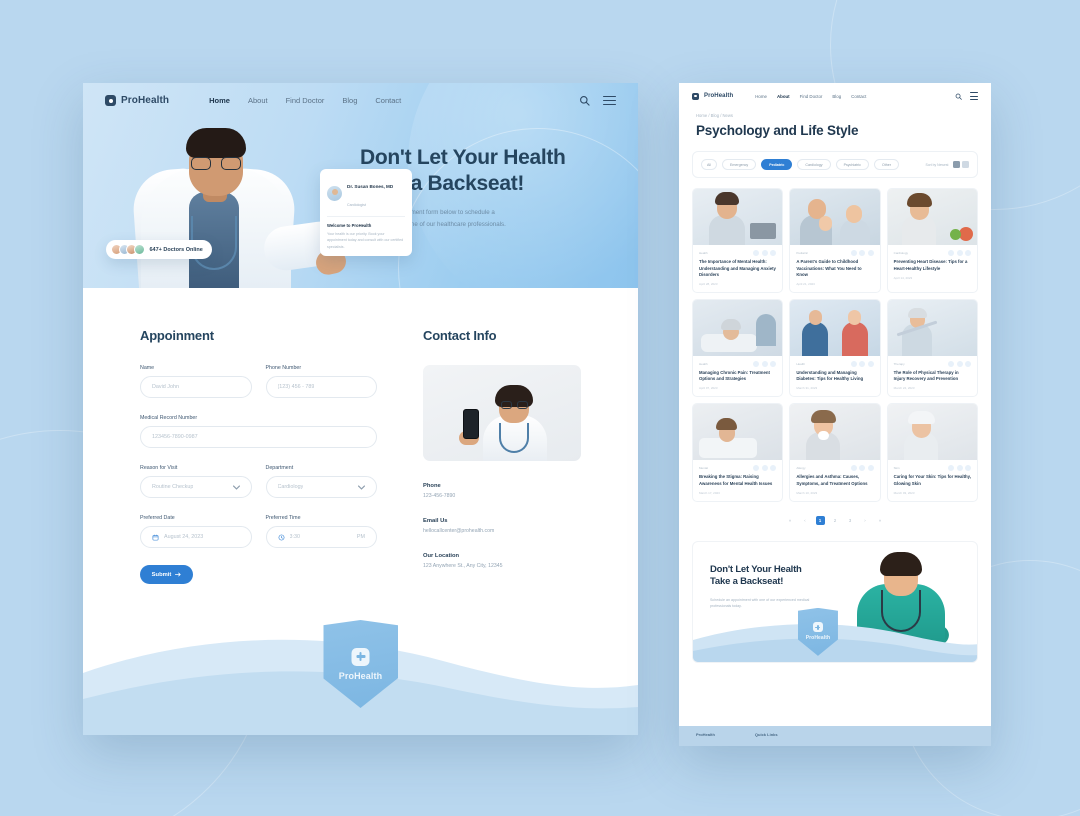 This screenshot has height=816, width=1080. Describe the element at coordinates (814, 165) in the screenshot. I see `filter-chip-cardiology: Cardiology` at that location.